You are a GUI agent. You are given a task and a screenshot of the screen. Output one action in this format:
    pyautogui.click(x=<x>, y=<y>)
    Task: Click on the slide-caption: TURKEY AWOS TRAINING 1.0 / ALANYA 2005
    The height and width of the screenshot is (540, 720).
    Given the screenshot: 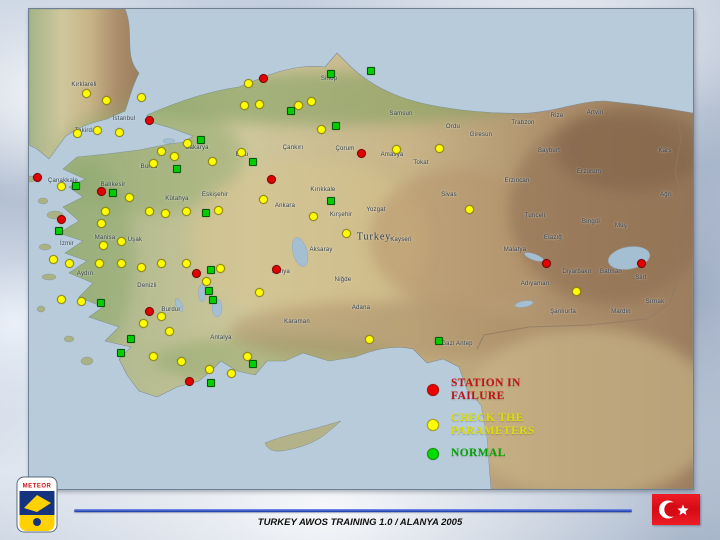 What is the action you would take?
    pyautogui.click(x=360, y=522)
    